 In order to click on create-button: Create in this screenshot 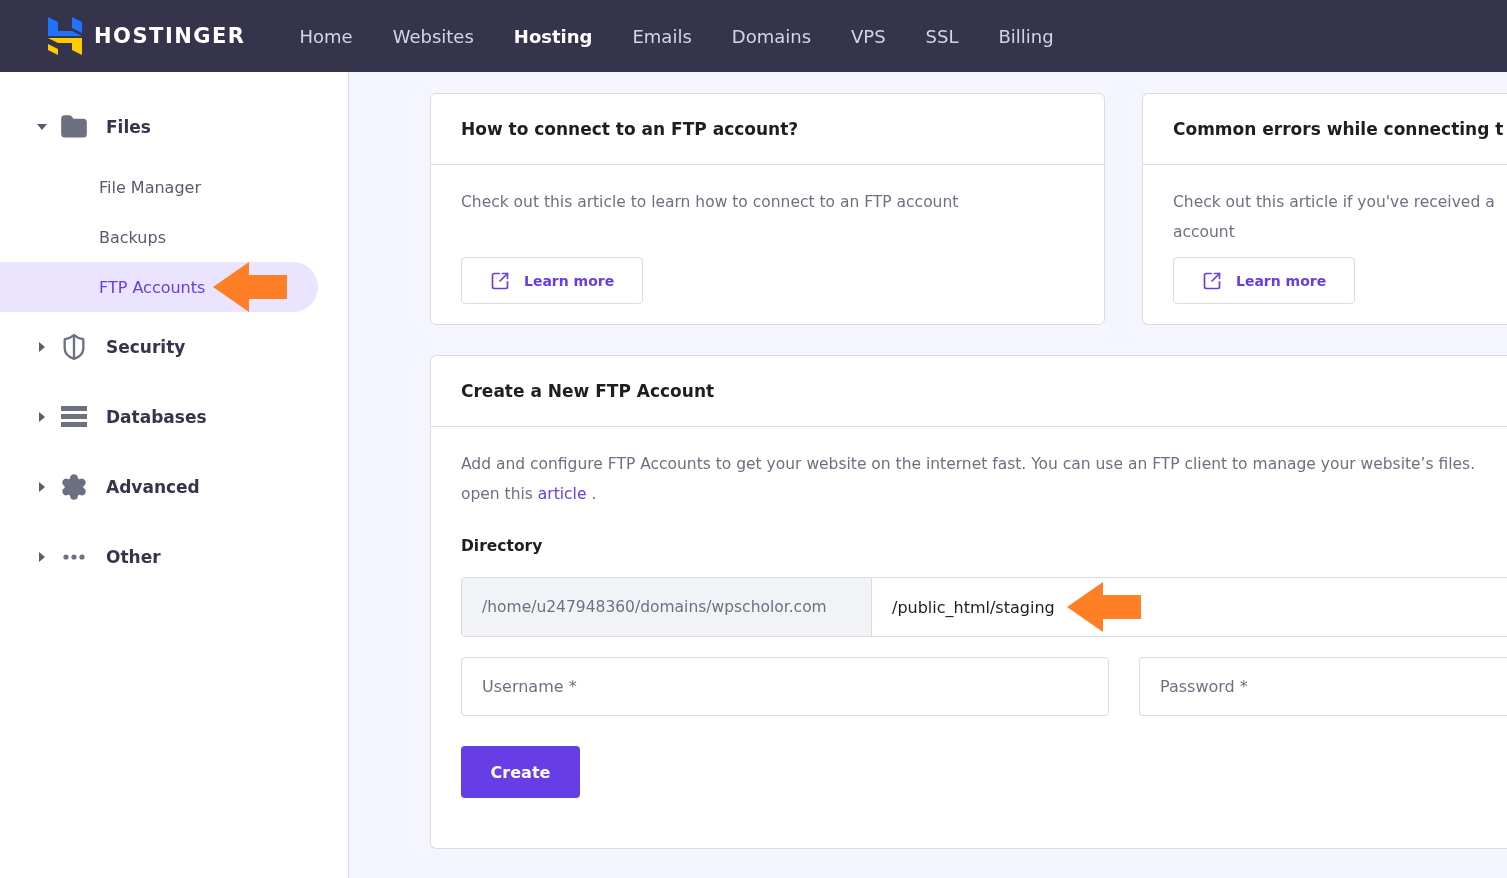, I will do `click(520, 772)`.